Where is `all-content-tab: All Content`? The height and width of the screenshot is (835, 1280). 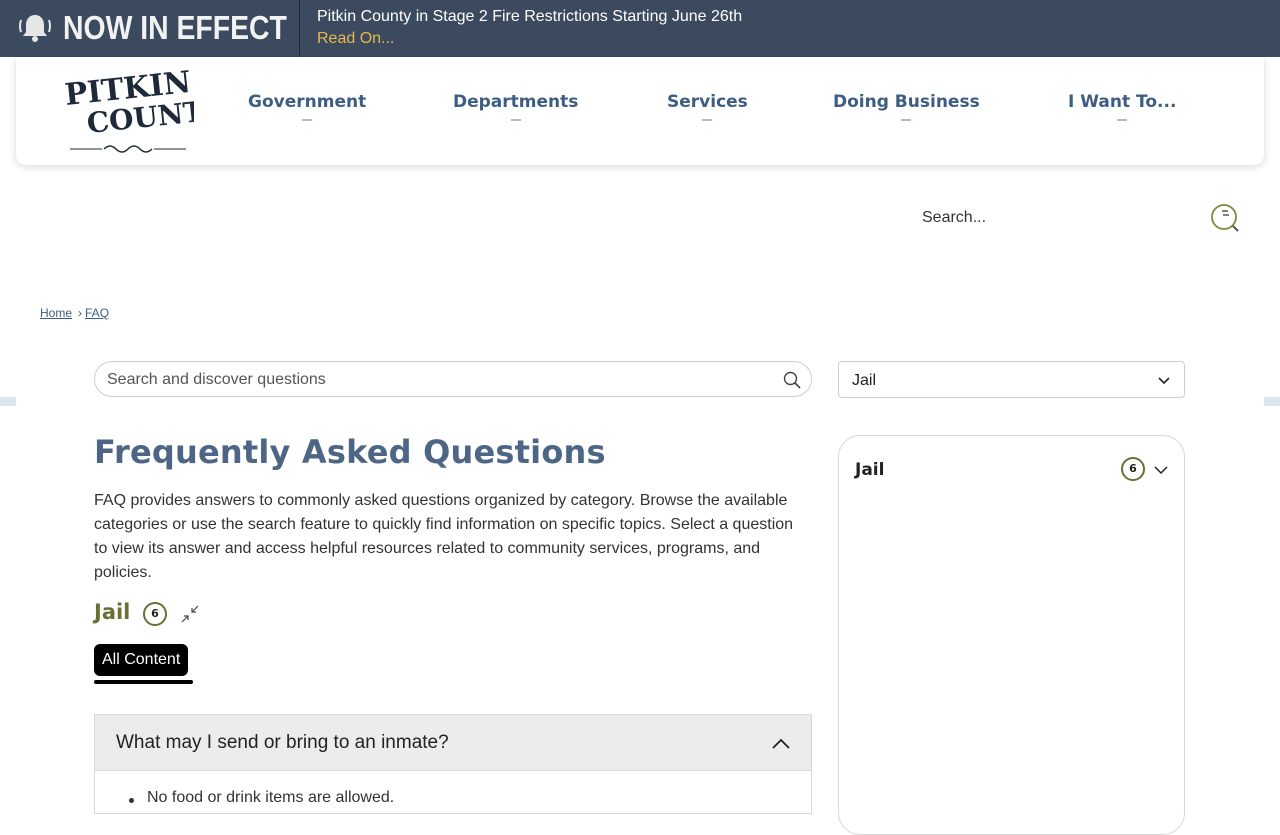 all-content-tab: All Content is located at coordinates (141, 660).